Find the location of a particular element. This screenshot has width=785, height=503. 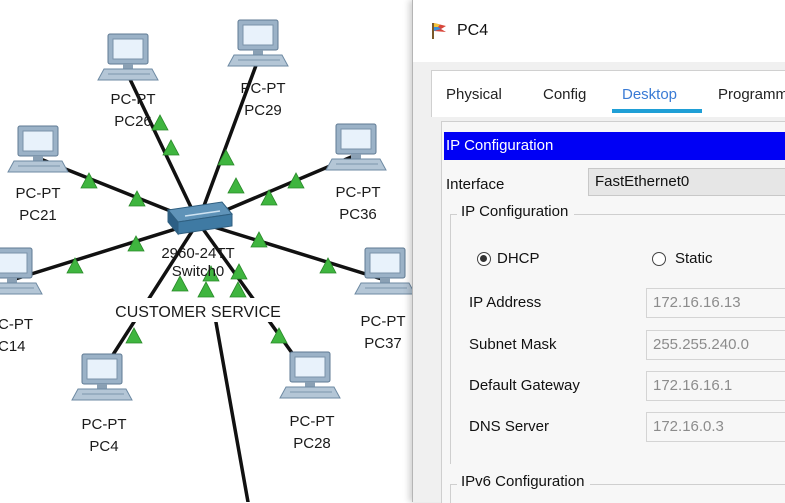

dhcp-label: DHCP is located at coordinates (518, 258).